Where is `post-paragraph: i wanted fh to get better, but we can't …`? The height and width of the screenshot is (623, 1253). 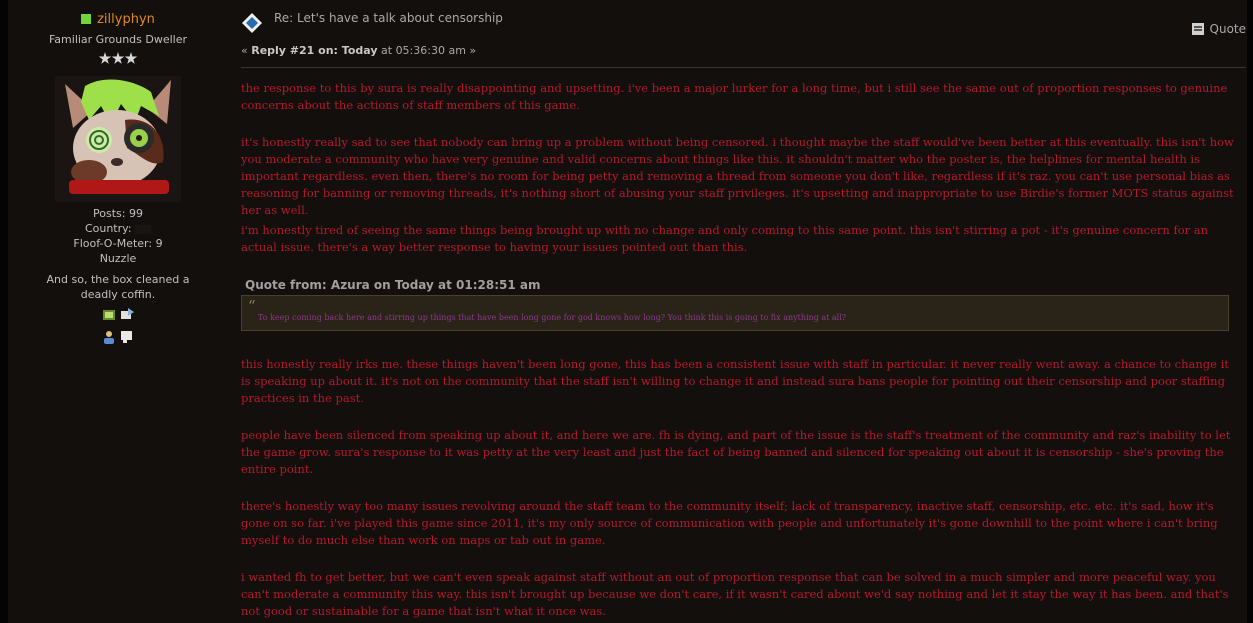
post-paragraph: i wanted fh to get better, but we can't … is located at coordinates (735, 594).